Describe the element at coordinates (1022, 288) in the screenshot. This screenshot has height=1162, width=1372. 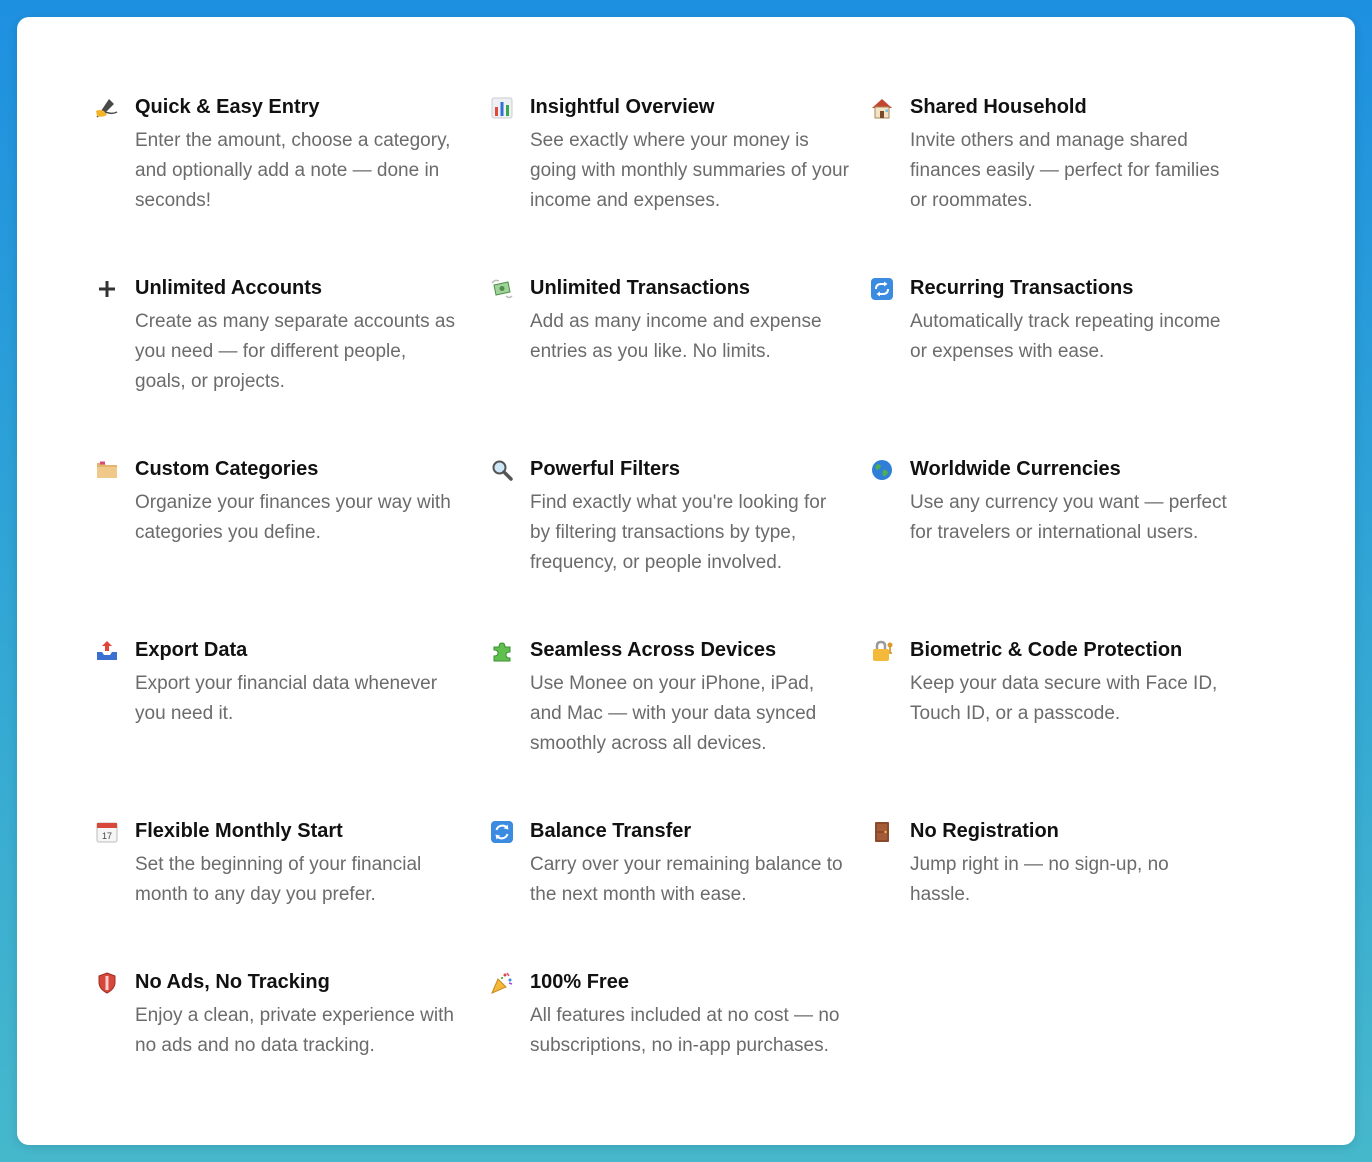
I see `feature-title: Recurring Transactions` at that location.